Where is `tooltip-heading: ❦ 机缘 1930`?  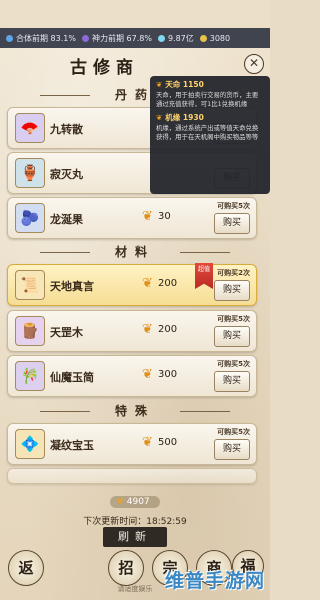
tooltip-heading: ❦ 机缘 1930 is located at coordinates (210, 117).